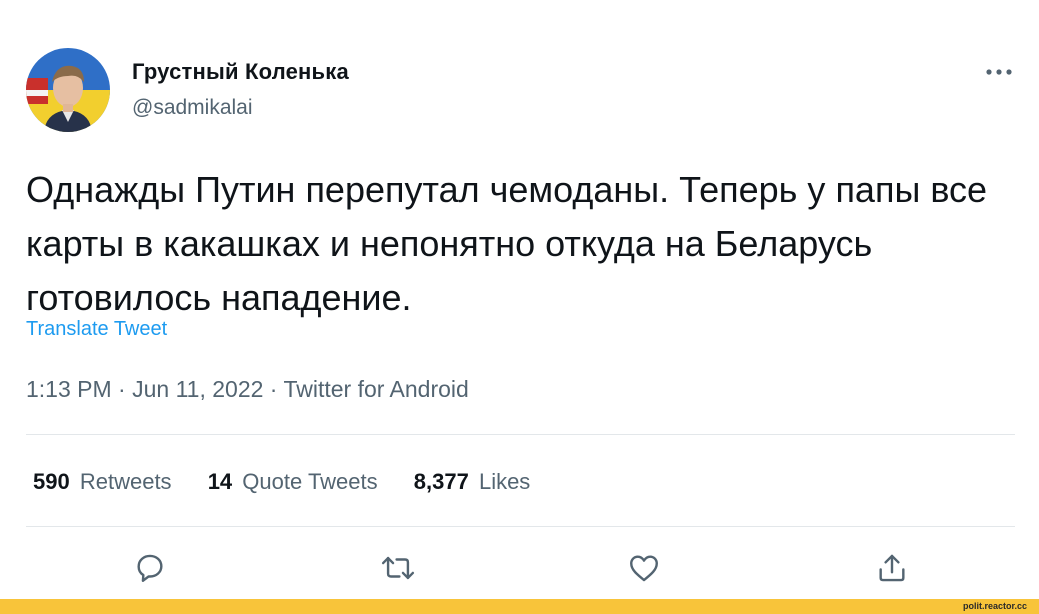  What do you see at coordinates (197, 389) in the screenshot?
I see `tweet-date: Jun 11, 2022` at bounding box center [197, 389].